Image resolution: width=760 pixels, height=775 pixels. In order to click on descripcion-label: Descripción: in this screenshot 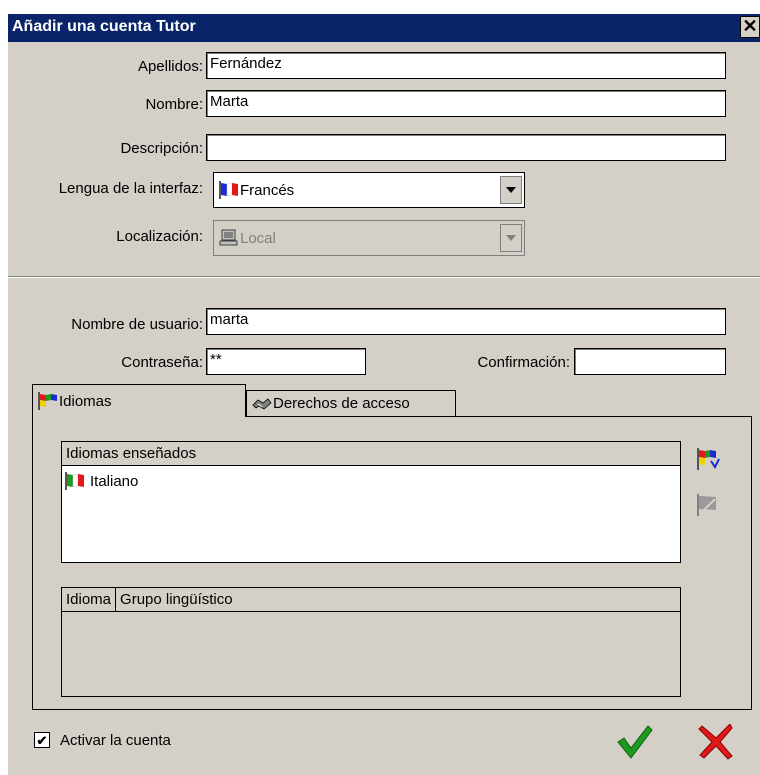, I will do `click(161, 148)`.